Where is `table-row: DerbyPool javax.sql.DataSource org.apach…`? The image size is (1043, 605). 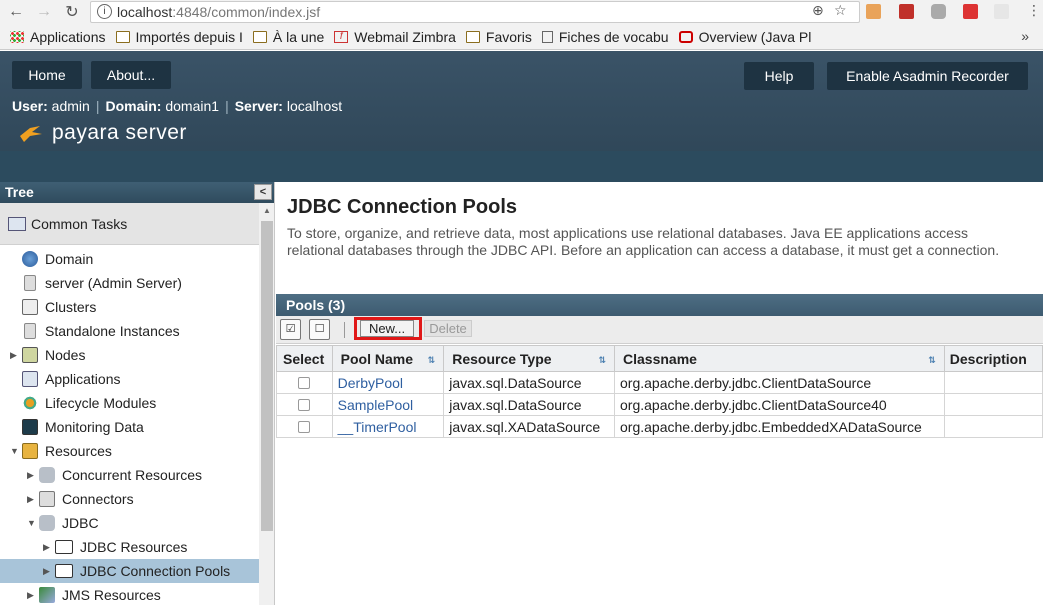 table-row: DerbyPool javax.sql.DataSource org.apach… is located at coordinates (659, 382).